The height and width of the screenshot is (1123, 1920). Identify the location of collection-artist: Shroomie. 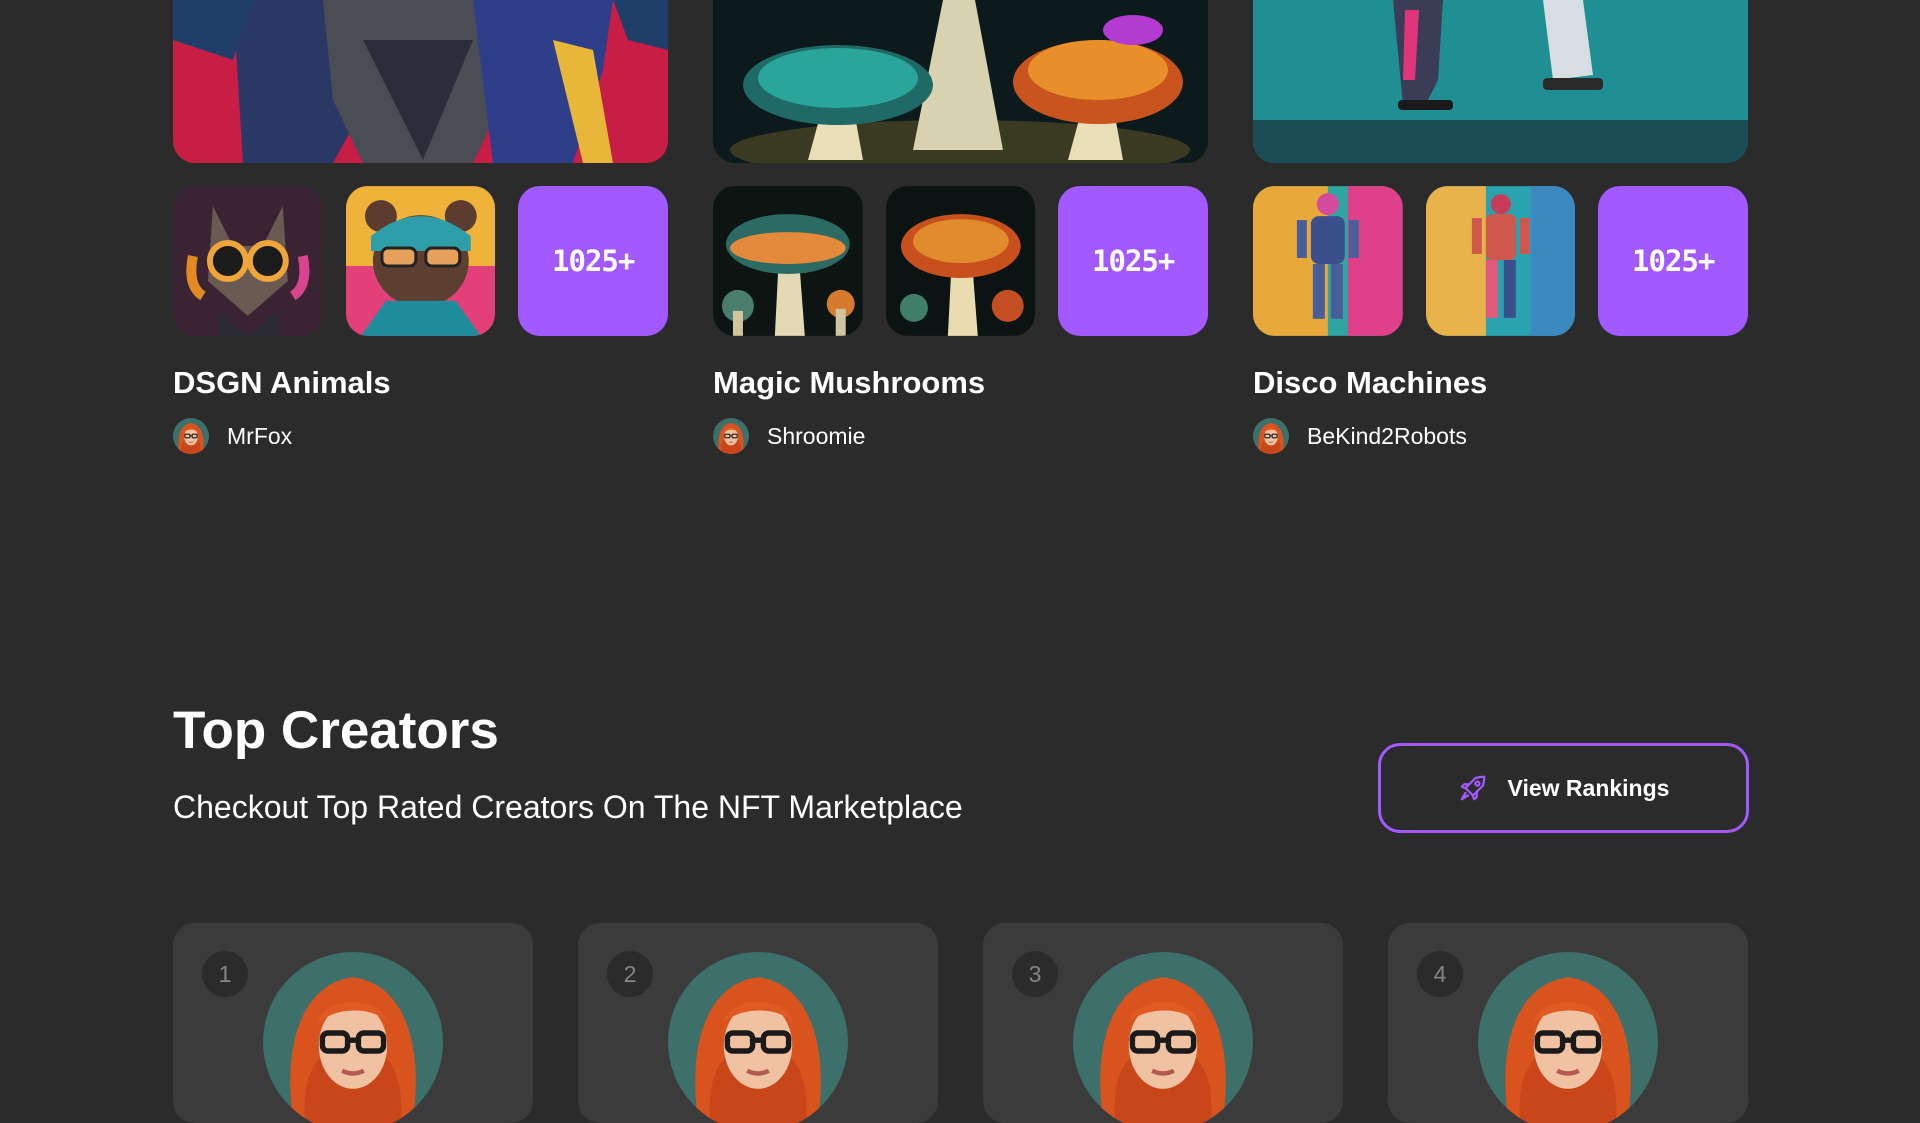
(960, 436).